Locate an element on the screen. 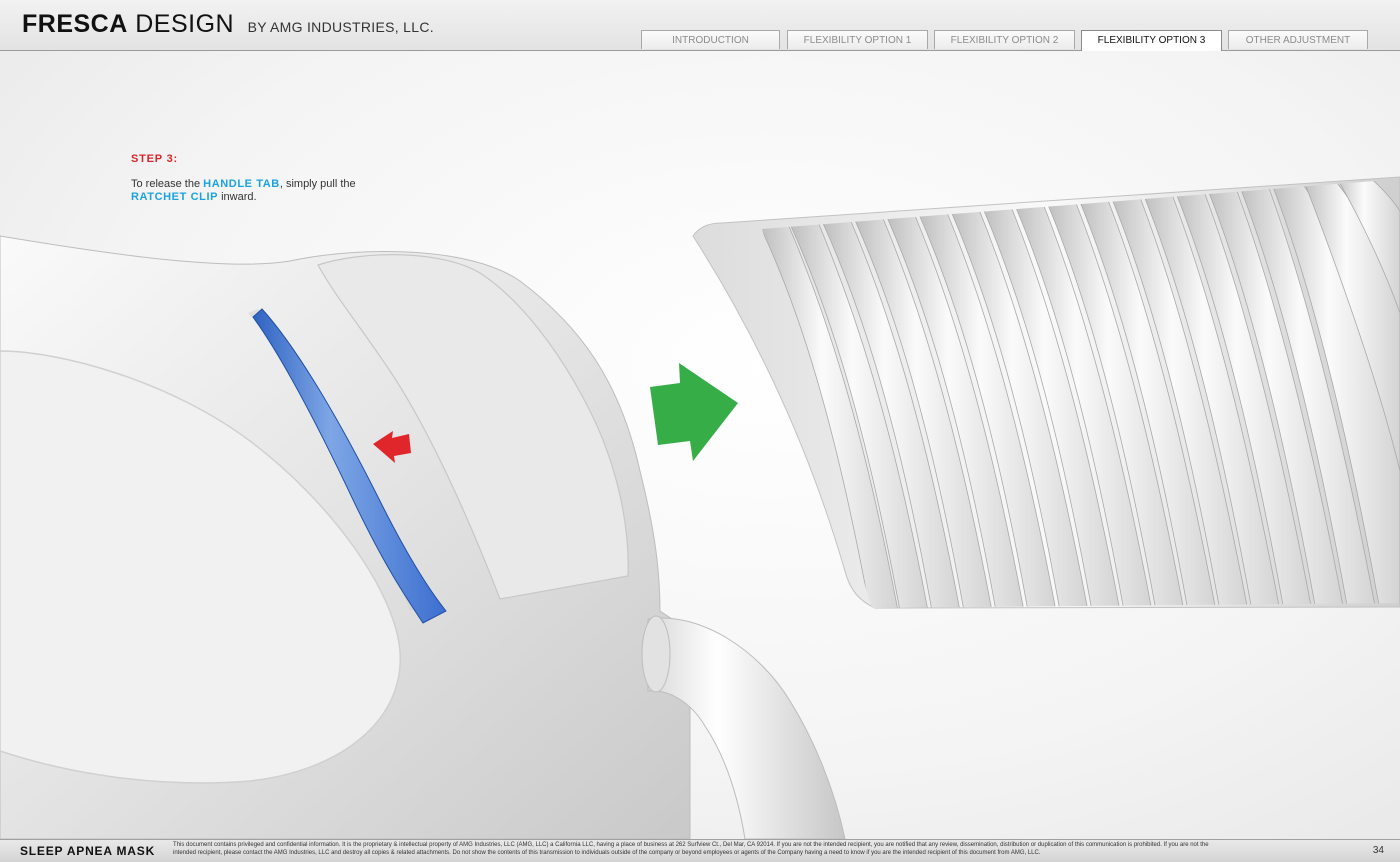 This screenshot has width=1400, height=862. brand-byline: BY AMG INDUSTRIES, LLC. is located at coordinates (340, 27).